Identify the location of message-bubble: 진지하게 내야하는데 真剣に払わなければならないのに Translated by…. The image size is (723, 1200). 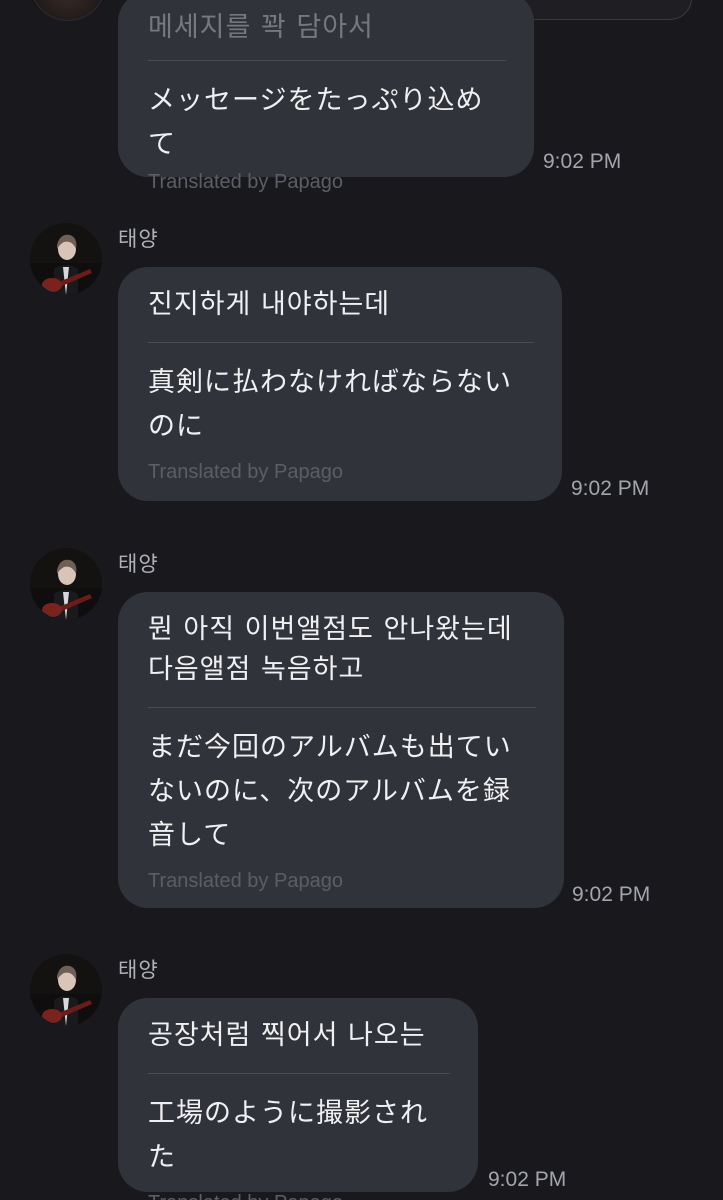
(340, 384).